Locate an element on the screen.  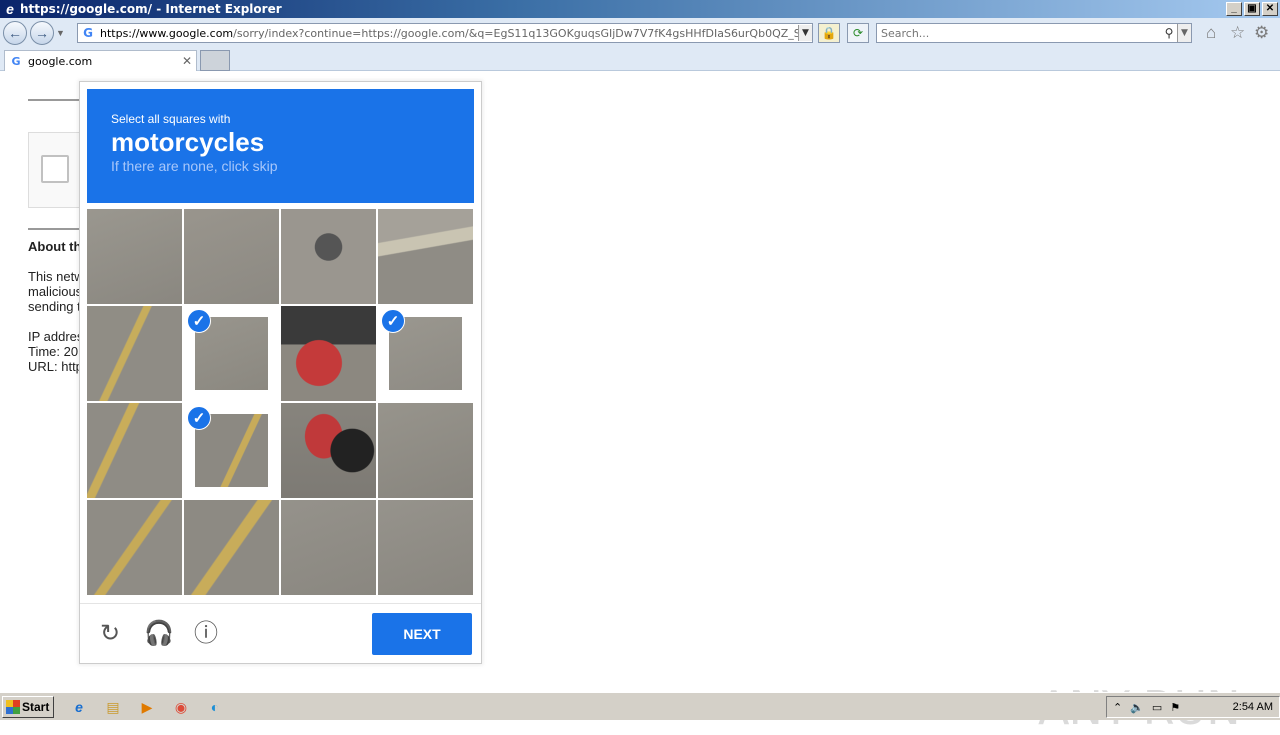
start-button: Start is located at coordinates (28, 707).